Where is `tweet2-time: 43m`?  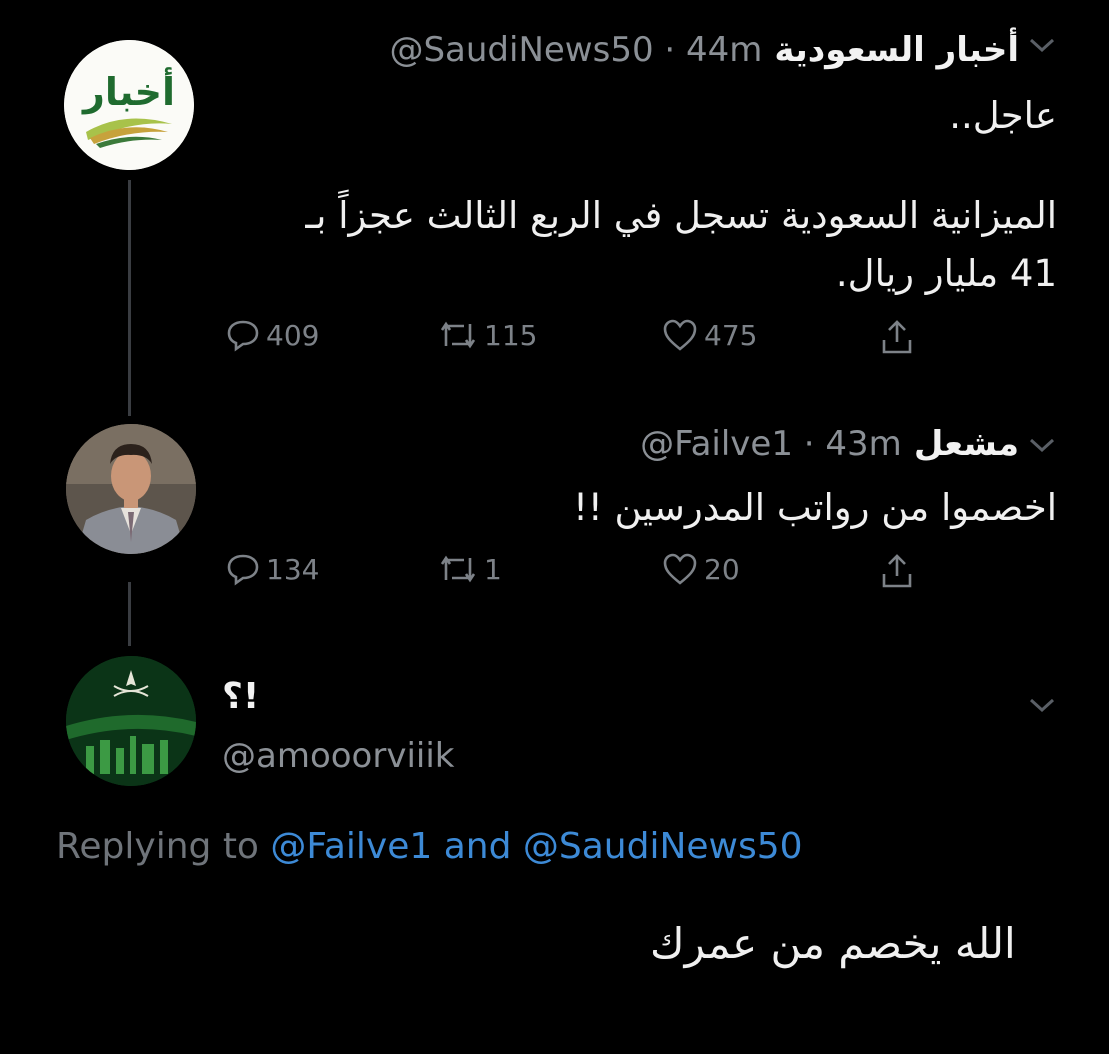 tweet2-time: 43m is located at coordinates (863, 444).